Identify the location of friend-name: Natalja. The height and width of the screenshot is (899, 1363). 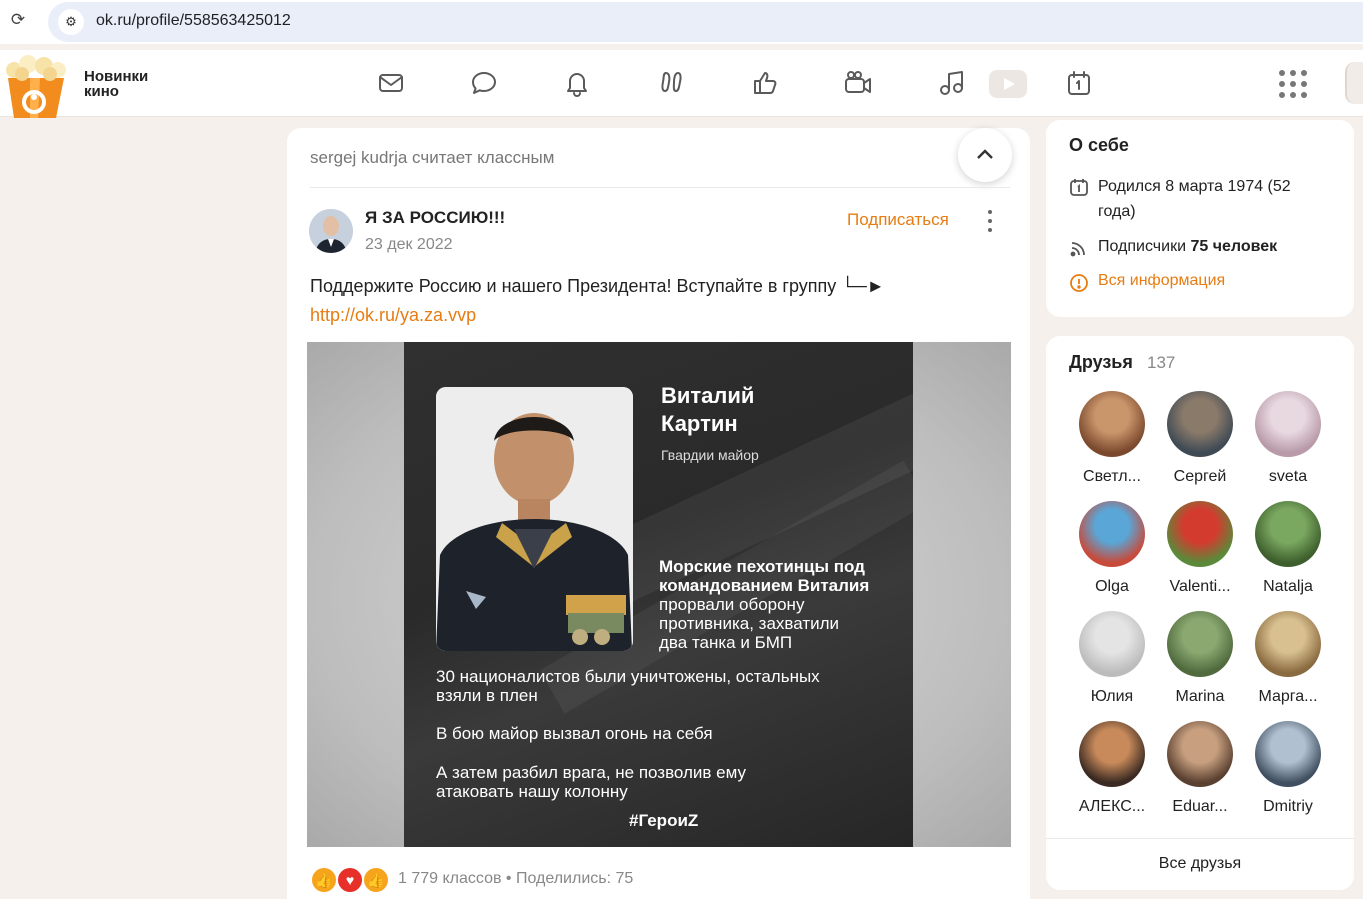
(1288, 586).